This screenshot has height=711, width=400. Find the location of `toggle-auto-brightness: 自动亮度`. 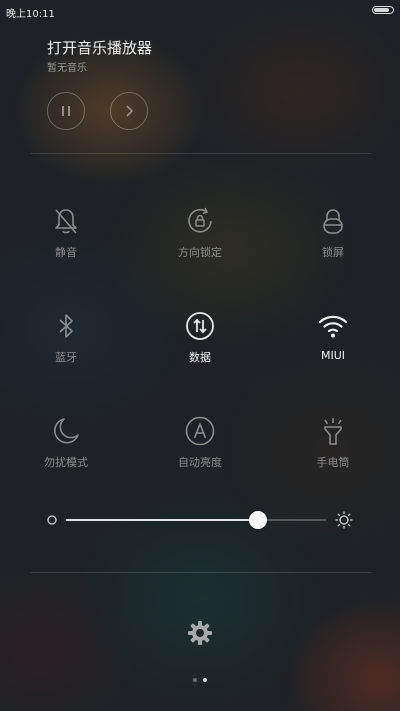

toggle-auto-brightness: 自动亮度 is located at coordinates (200, 455).